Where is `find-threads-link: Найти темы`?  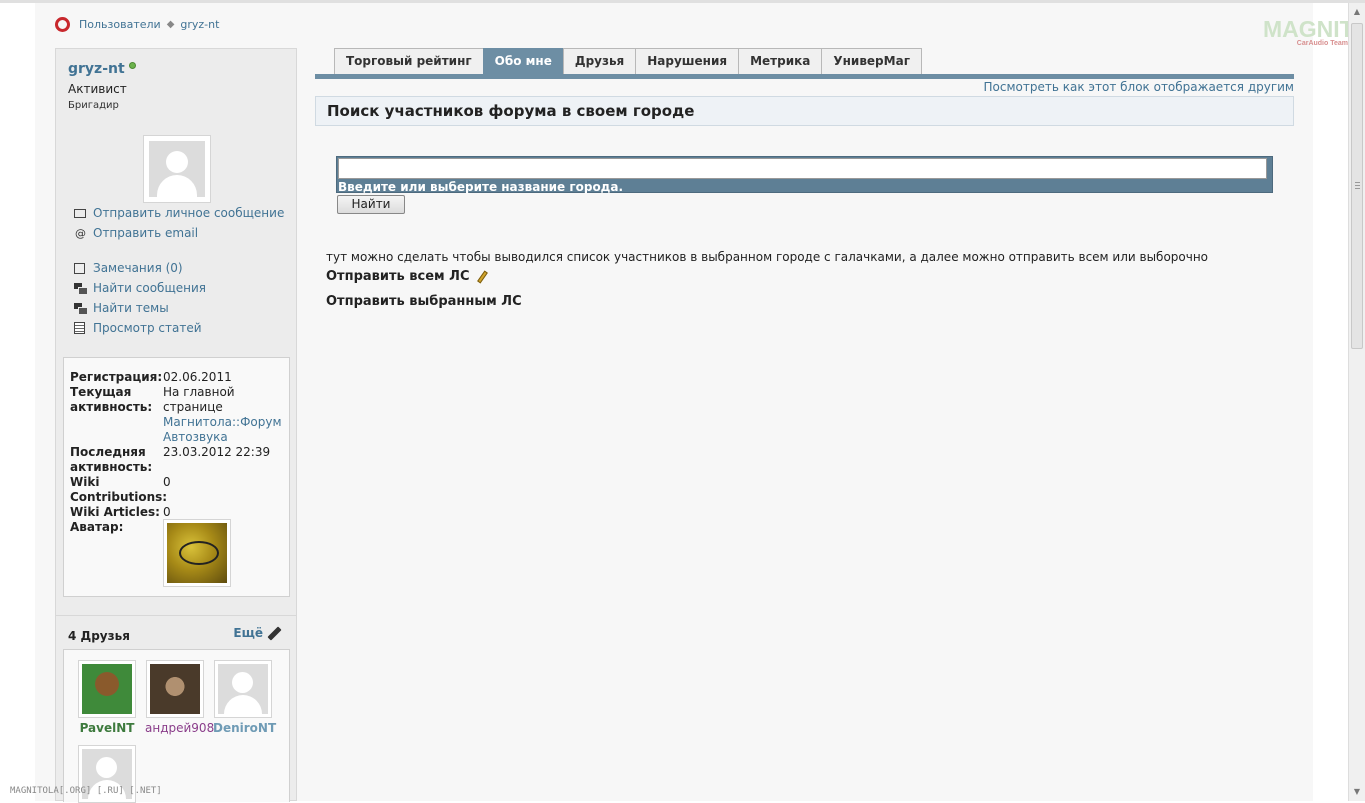 find-threads-link: Найти темы is located at coordinates (140, 308).